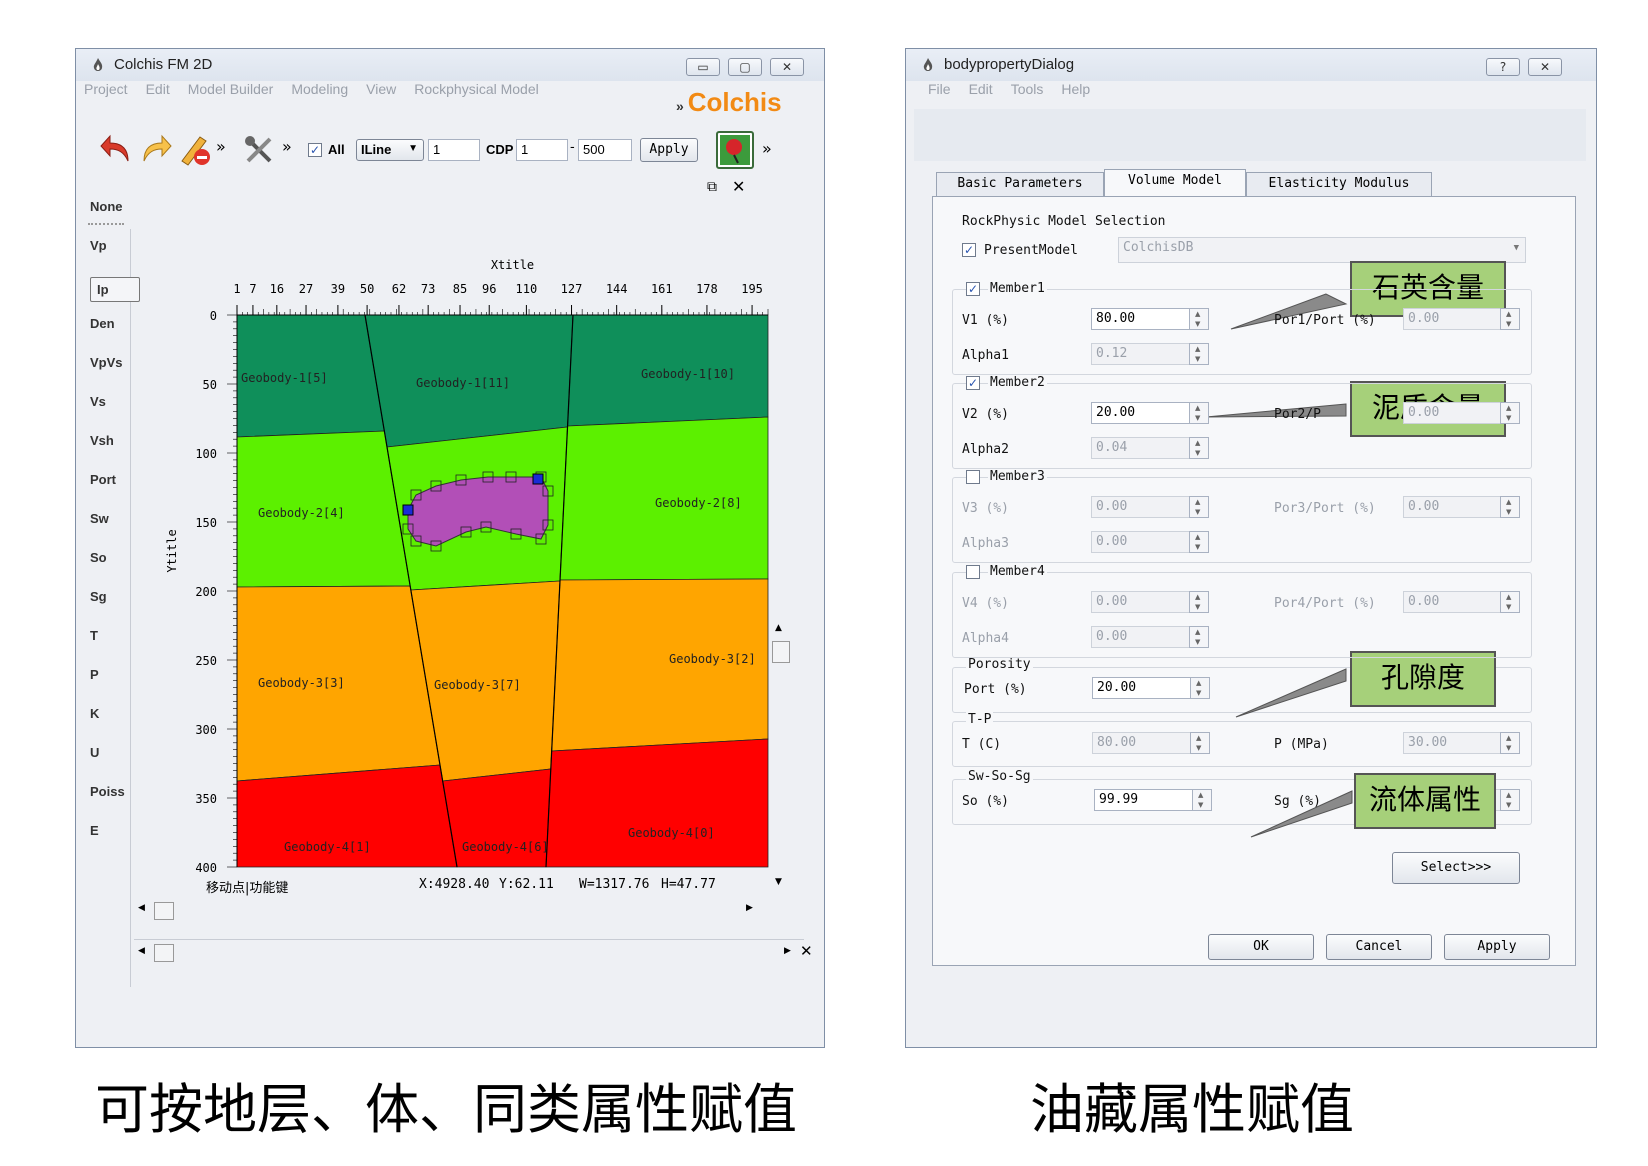  Describe the element at coordinates (231, 89) in the screenshot. I see `menu-model-builder: Model Builder` at that location.